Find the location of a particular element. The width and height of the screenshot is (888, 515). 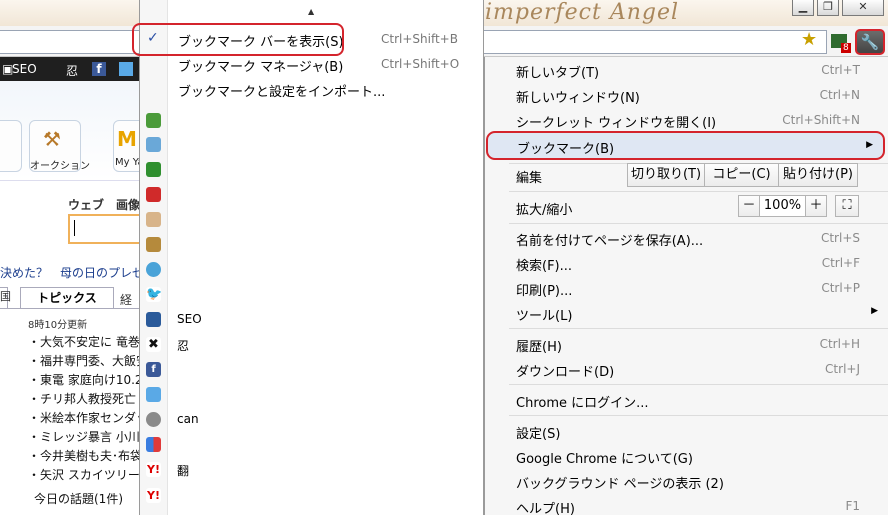

page-search-input is located at coordinates (104, 229).